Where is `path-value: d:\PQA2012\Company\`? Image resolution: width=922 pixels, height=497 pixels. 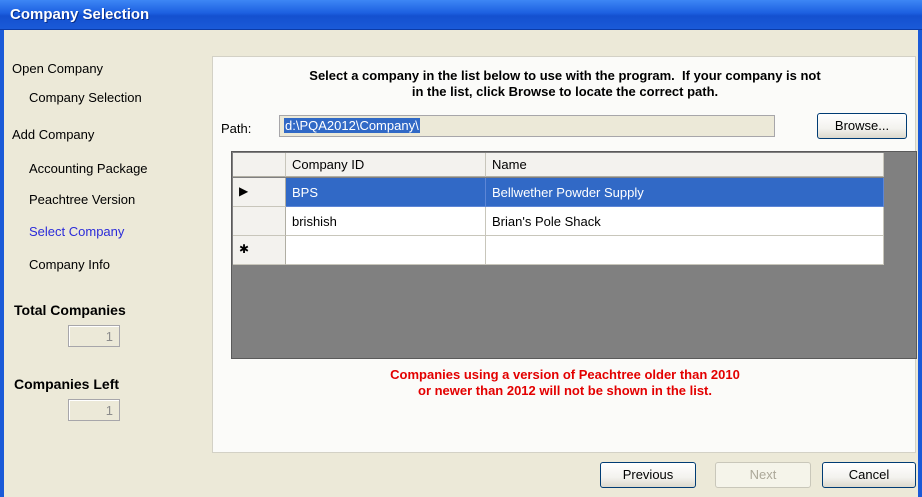 path-value: d:\PQA2012\Company\ is located at coordinates (352, 125).